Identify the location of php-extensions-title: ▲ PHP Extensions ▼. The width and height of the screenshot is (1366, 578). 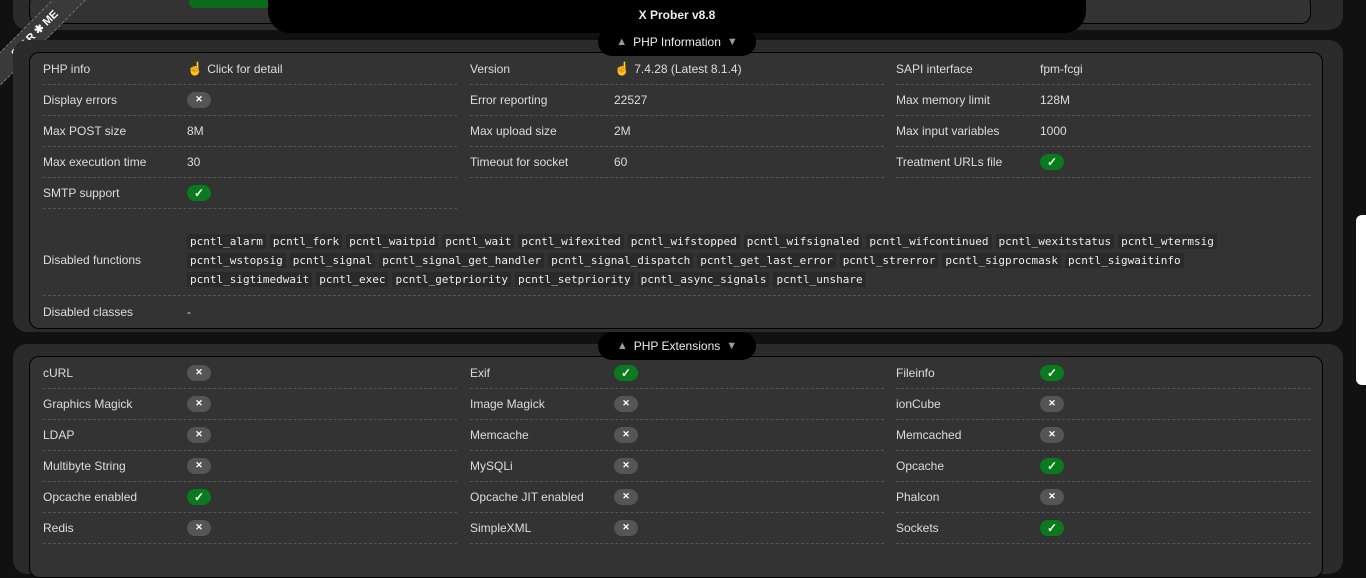
(677, 346).